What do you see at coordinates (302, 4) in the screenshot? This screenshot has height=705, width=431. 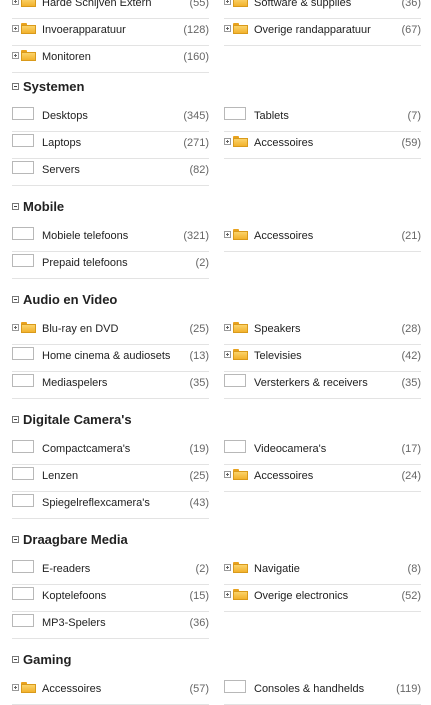 I see `category-label: Software & supplies` at bounding box center [302, 4].